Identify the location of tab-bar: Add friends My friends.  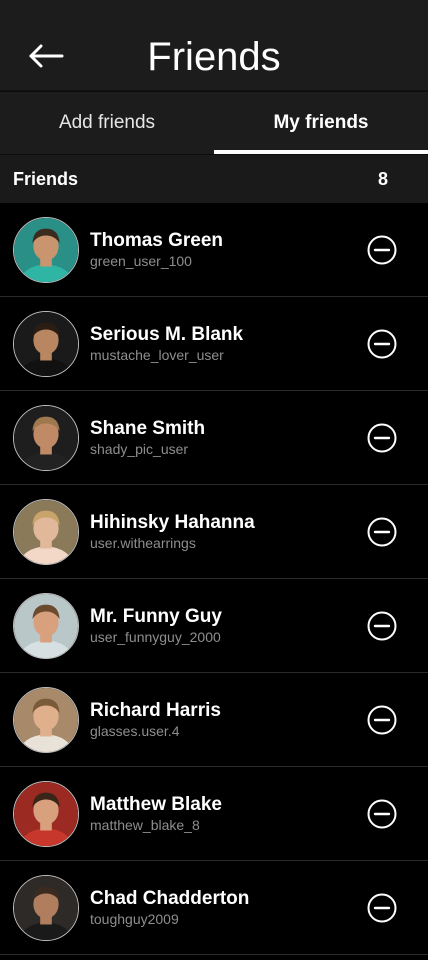
(214, 122).